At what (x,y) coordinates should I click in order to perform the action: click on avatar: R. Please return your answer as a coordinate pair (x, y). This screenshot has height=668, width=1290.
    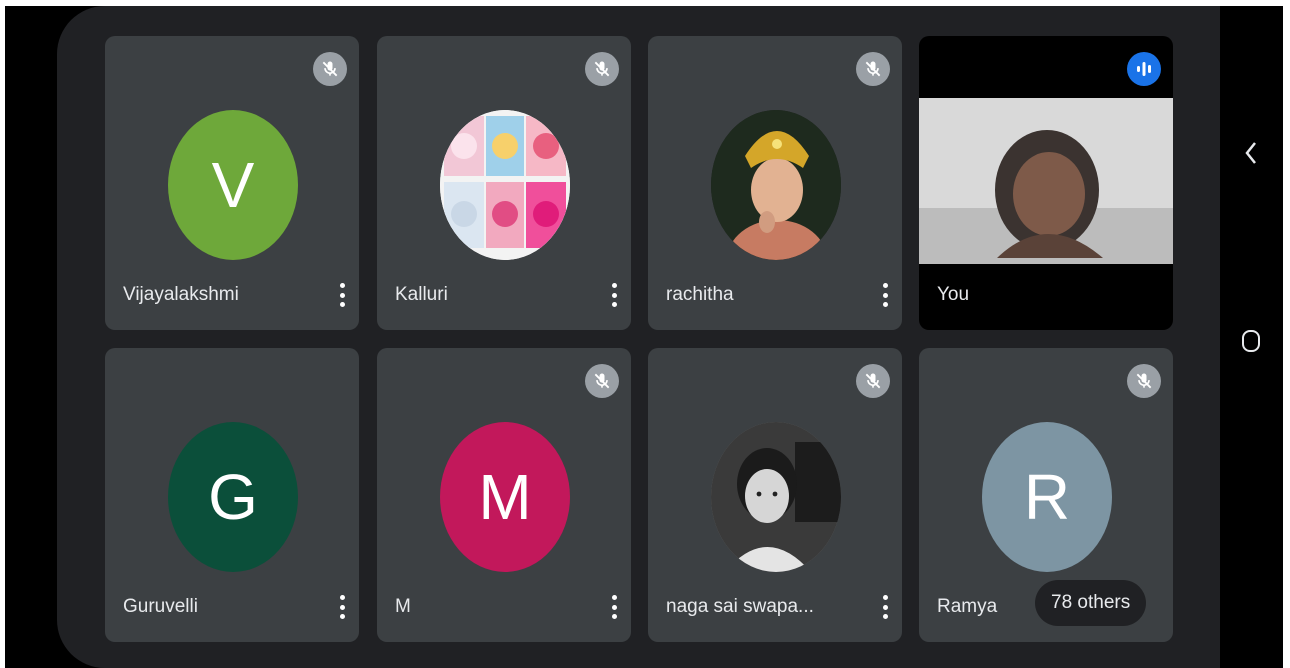
    Looking at the image, I should click on (1047, 497).